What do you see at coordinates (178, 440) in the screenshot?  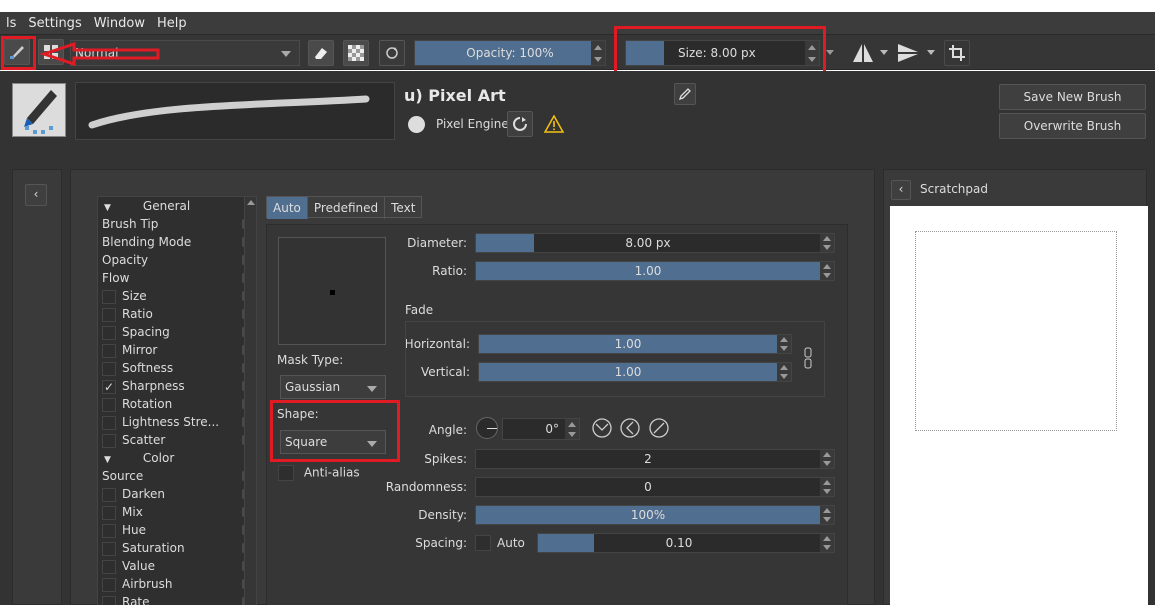 I see `category-item: Scatter` at bounding box center [178, 440].